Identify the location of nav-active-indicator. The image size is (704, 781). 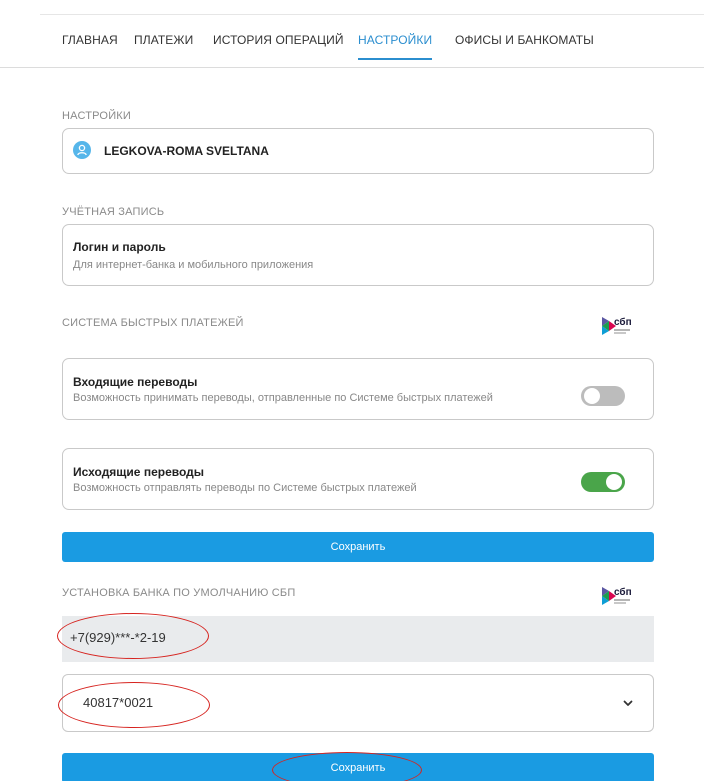
(395, 59).